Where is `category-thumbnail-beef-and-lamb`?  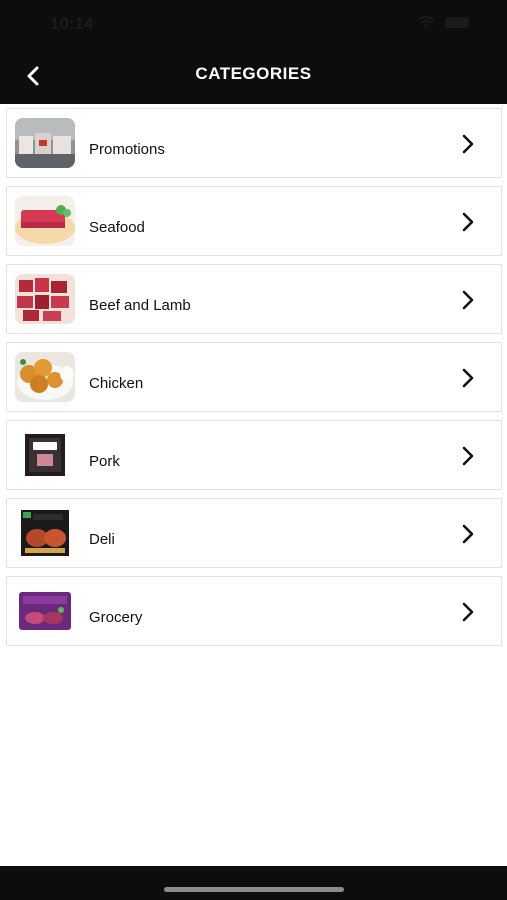 category-thumbnail-beef-and-lamb is located at coordinates (45, 299).